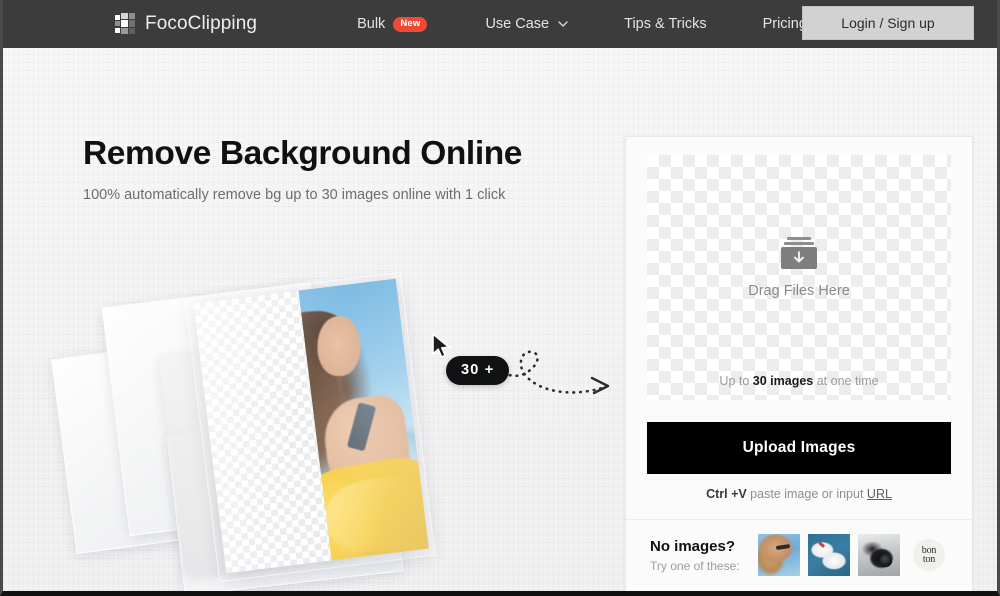  I want to click on nav-item-pricing: Pricing, so click(785, 24).